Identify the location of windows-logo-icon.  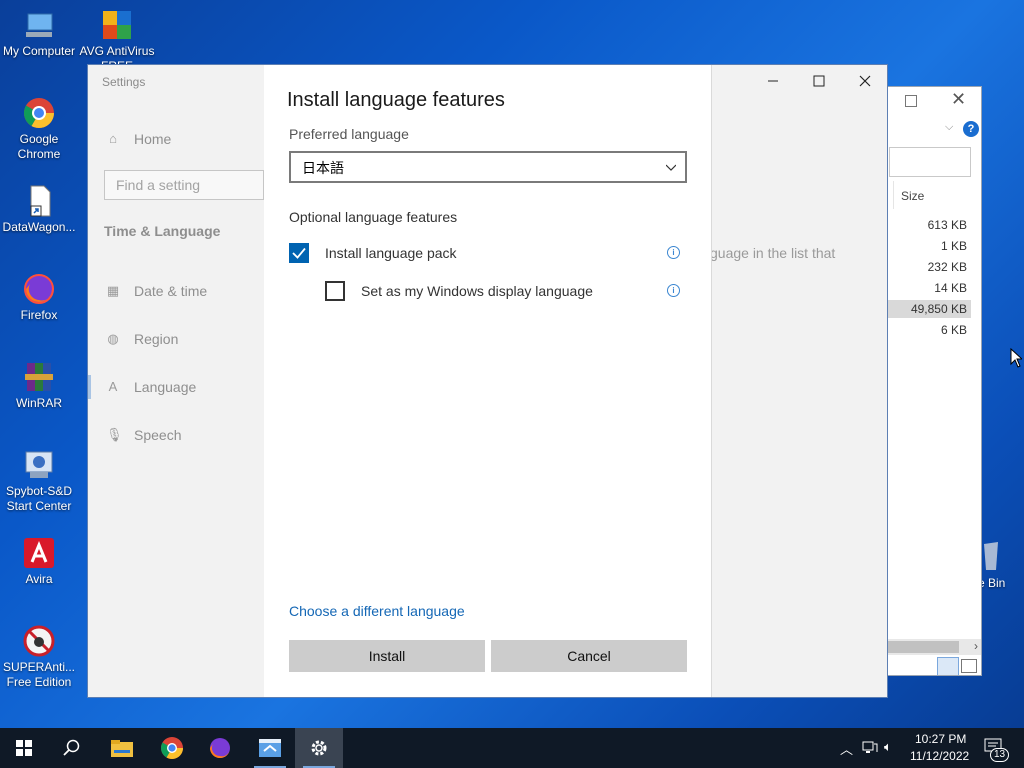
(24, 748).